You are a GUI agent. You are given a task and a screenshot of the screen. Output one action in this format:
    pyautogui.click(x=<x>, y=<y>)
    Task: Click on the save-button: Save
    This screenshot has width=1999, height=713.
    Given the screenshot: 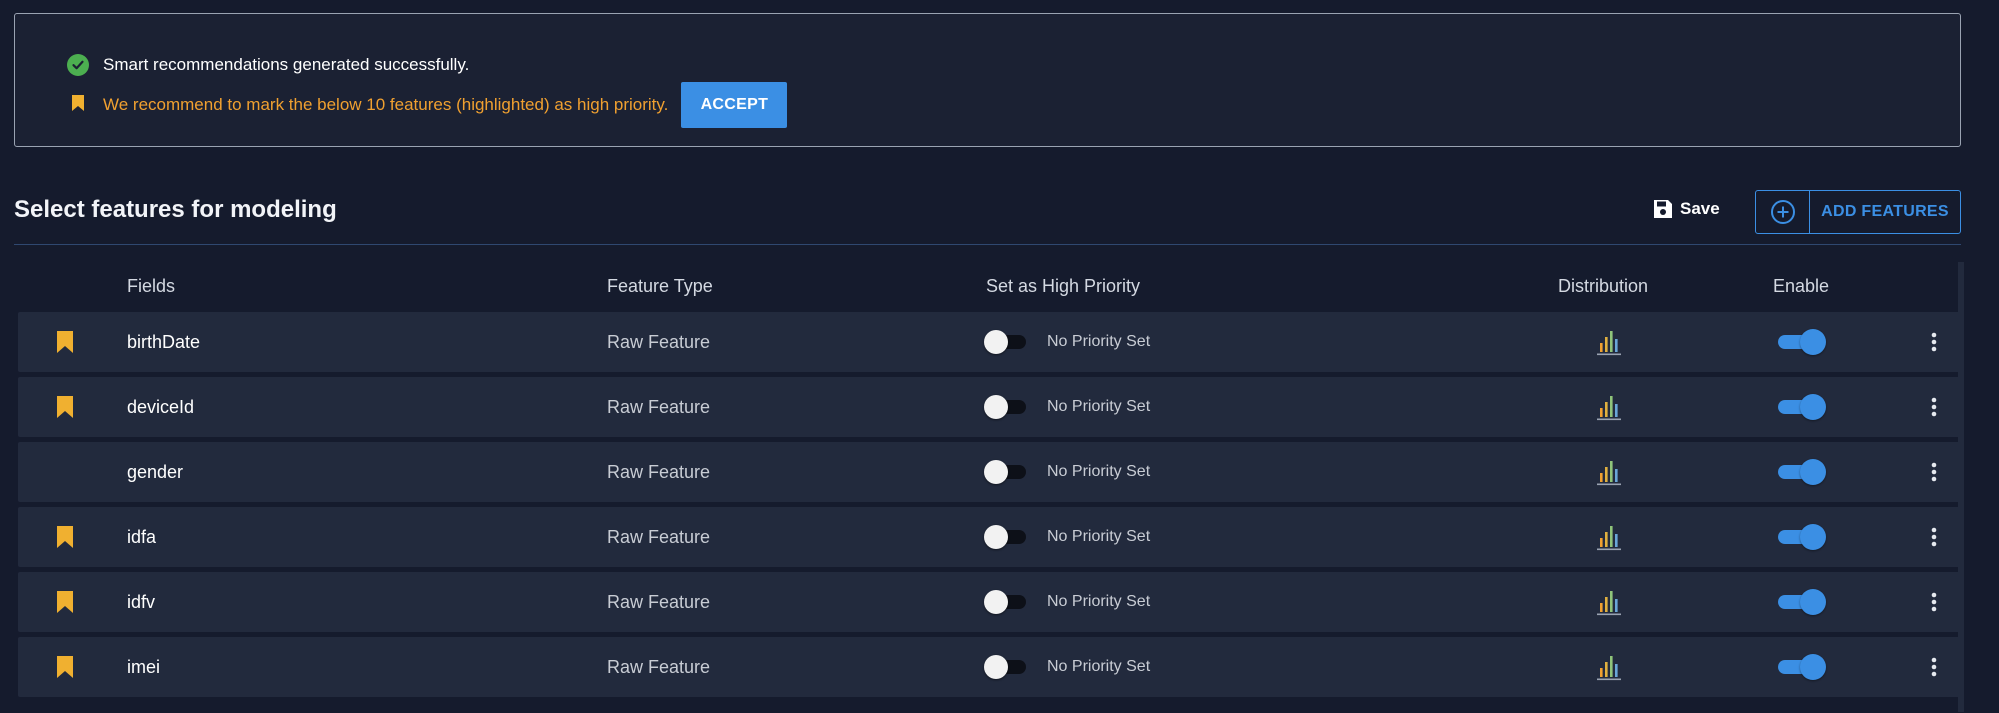 What is the action you would take?
    pyautogui.click(x=1686, y=209)
    